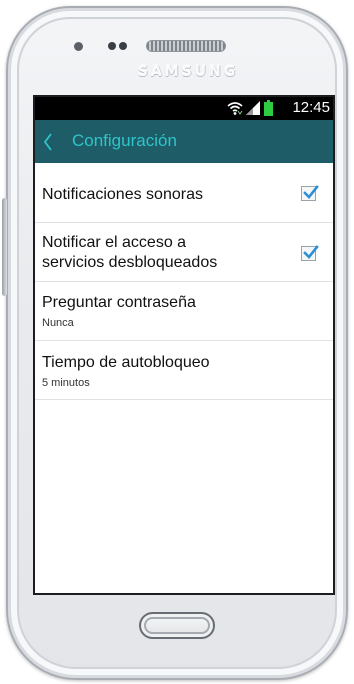 The width and height of the screenshot is (354, 684). What do you see at coordinates (124, 140) in the screenshot?
I see `page-title: Configuración` at bounding box center [124, 140].